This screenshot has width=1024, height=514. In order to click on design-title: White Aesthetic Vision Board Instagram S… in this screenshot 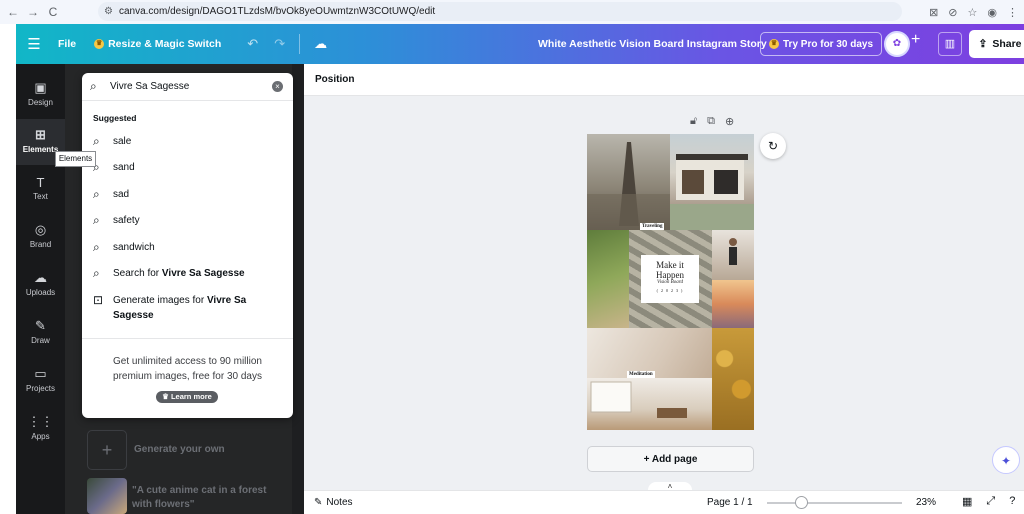, I will do `click(652, 44)`.